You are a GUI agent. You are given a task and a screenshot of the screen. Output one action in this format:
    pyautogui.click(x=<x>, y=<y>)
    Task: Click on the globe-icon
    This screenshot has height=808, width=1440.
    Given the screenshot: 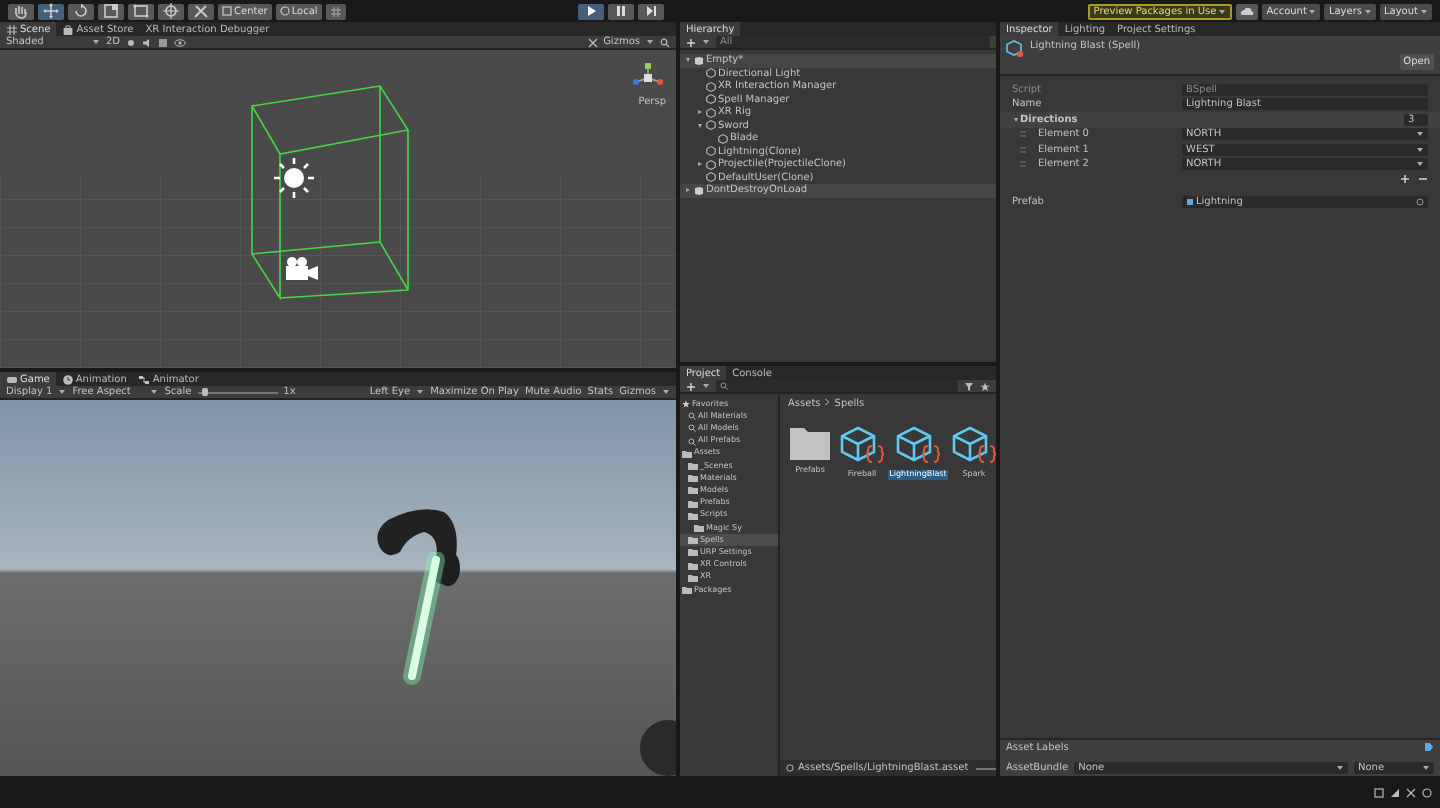 What is the action you would take?
    pyautogui.click(x=284, y=11)
    